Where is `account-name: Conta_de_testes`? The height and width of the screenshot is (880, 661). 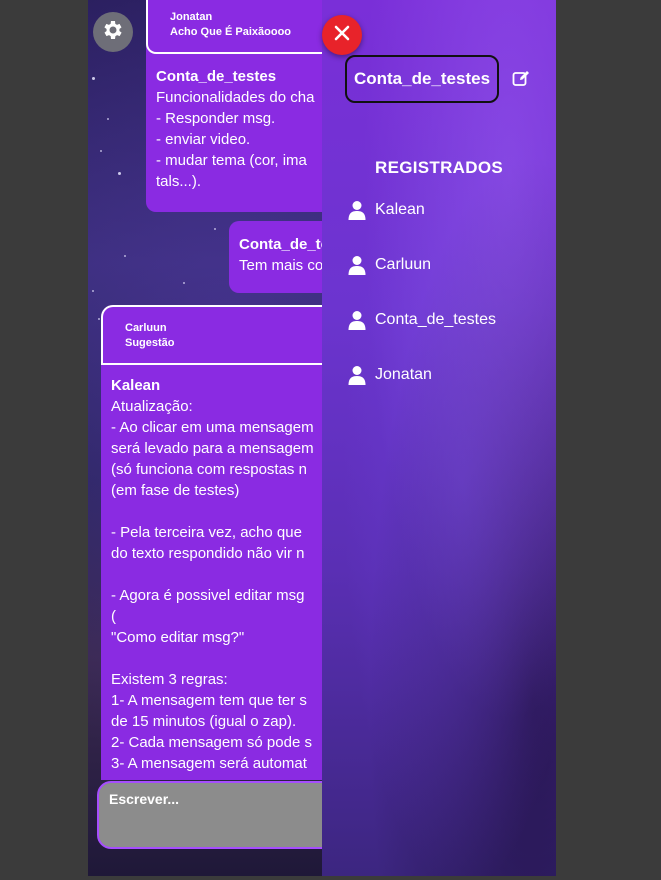 account-name: Conta_de_testes is located at coordinates (422, 78).